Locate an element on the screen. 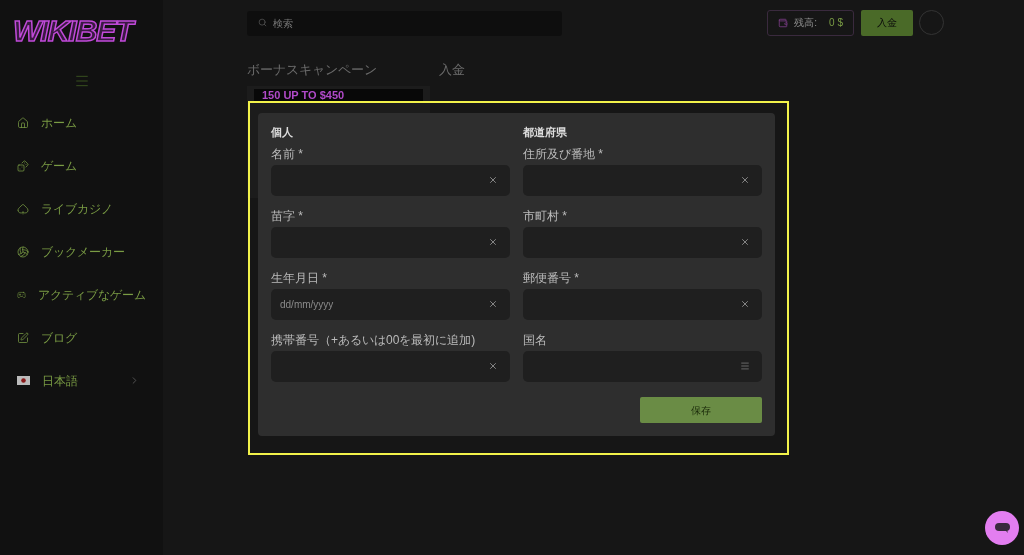  field-label: 住所及び番地 * is located at coordinates (563, 154).